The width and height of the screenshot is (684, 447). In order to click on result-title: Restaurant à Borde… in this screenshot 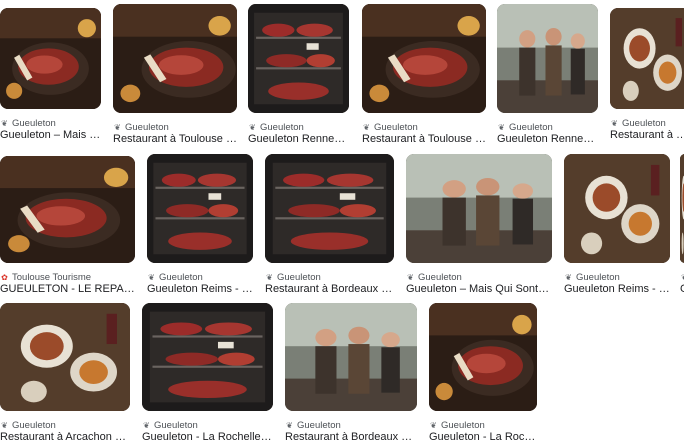, I will do `click(647, 136)`.